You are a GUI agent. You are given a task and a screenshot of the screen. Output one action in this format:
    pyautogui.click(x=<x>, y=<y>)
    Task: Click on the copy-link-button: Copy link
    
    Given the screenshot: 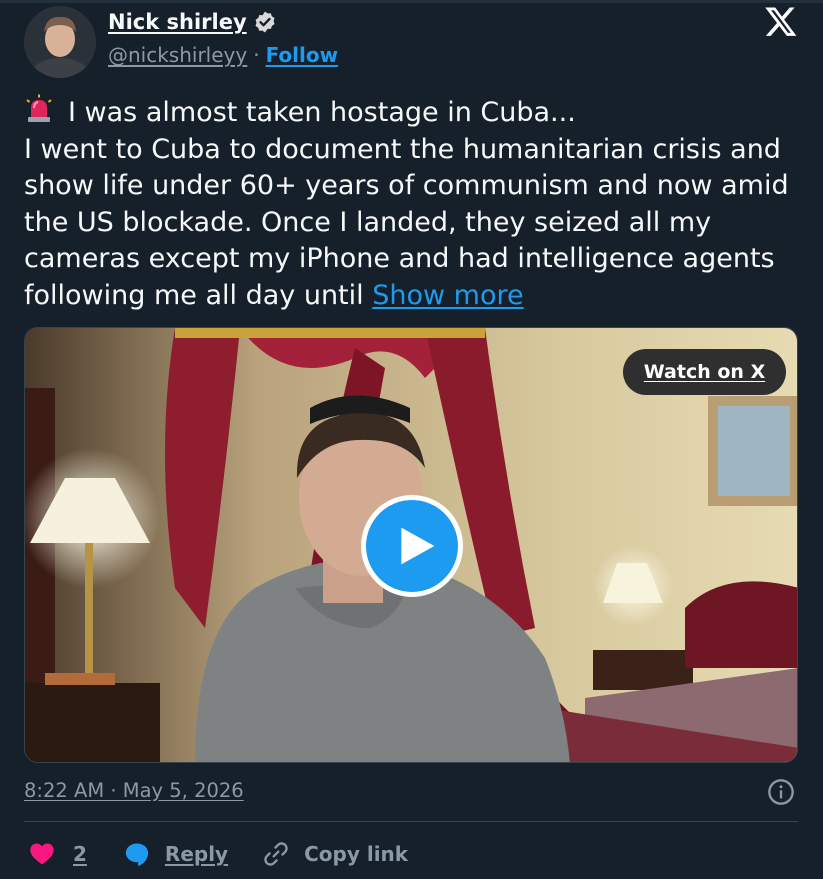 What is the action you would take?
    pyautogui.click(x=335, y=854)
    